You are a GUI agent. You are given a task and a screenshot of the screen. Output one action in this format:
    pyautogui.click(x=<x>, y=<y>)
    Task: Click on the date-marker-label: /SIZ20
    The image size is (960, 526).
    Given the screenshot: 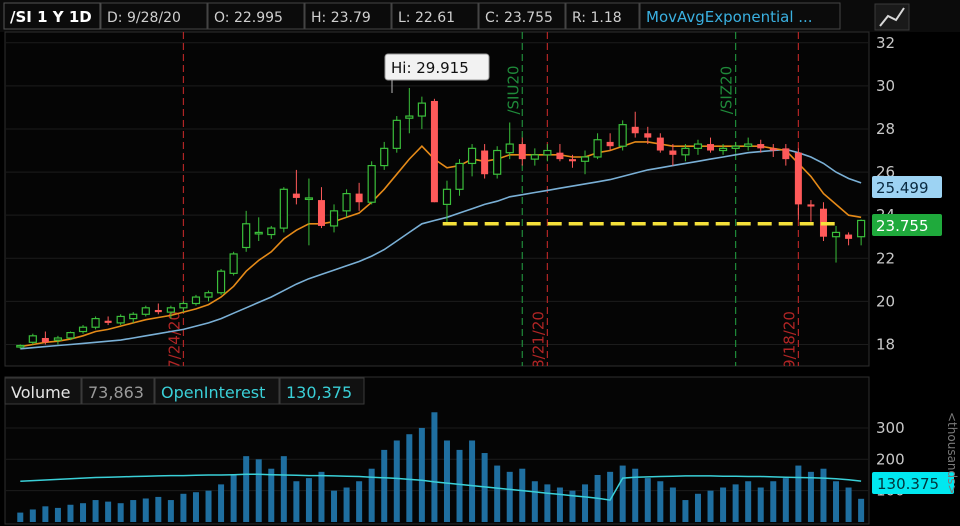 What is the action you would take?
    pyautogui.click(x=727, y=90)
    